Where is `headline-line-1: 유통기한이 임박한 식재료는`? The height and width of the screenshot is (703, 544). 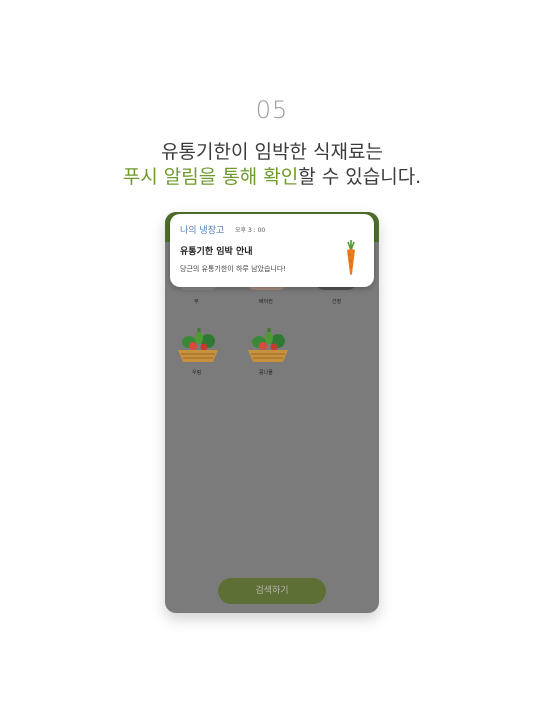
headline-line-1: 유통기한이 임박한 식재료는 is located at coordinates (272, 152).